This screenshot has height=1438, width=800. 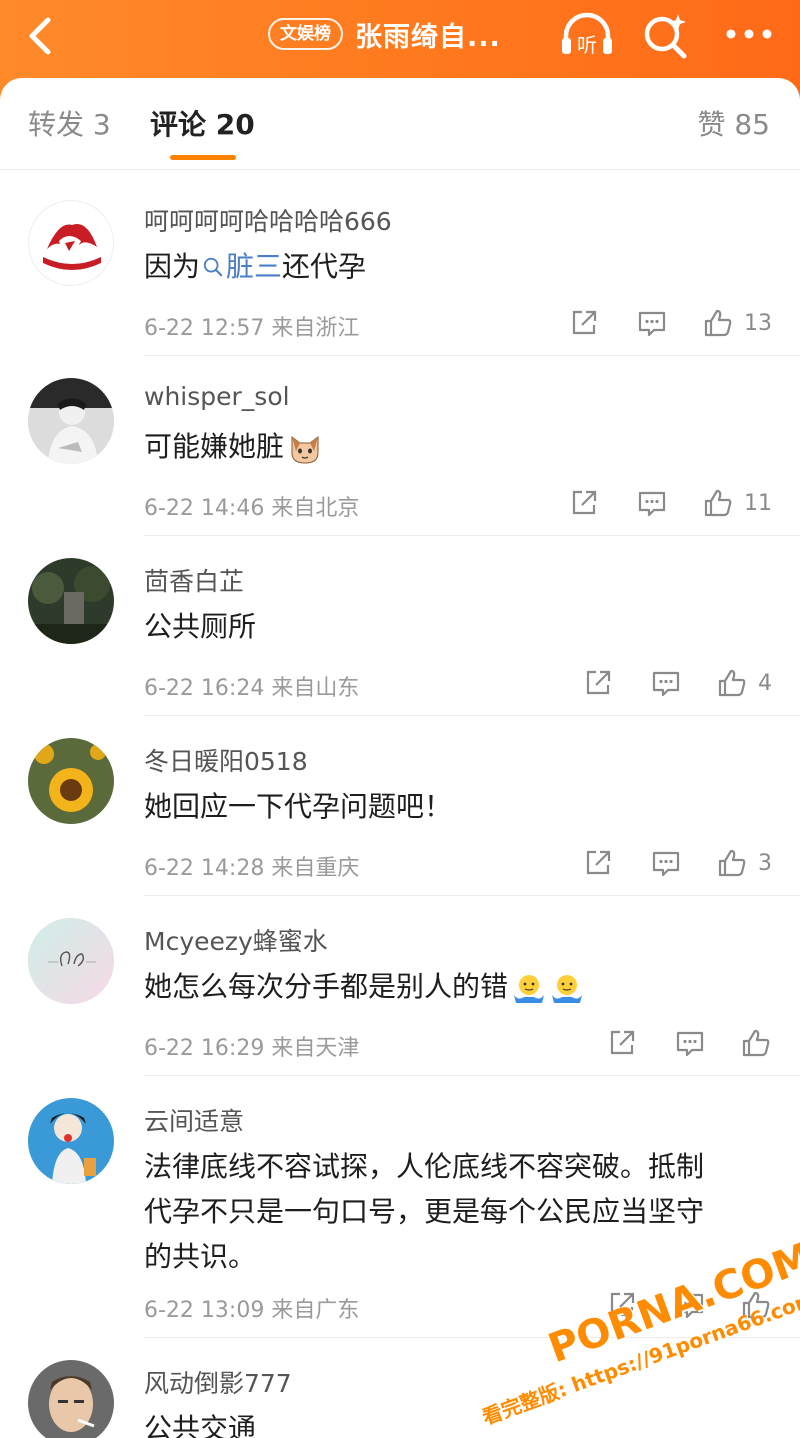 What do you see at coordinates (218, 1382) in the screenshot?
I see `username: 风动倒影777` at bounding box center [218, 1382].